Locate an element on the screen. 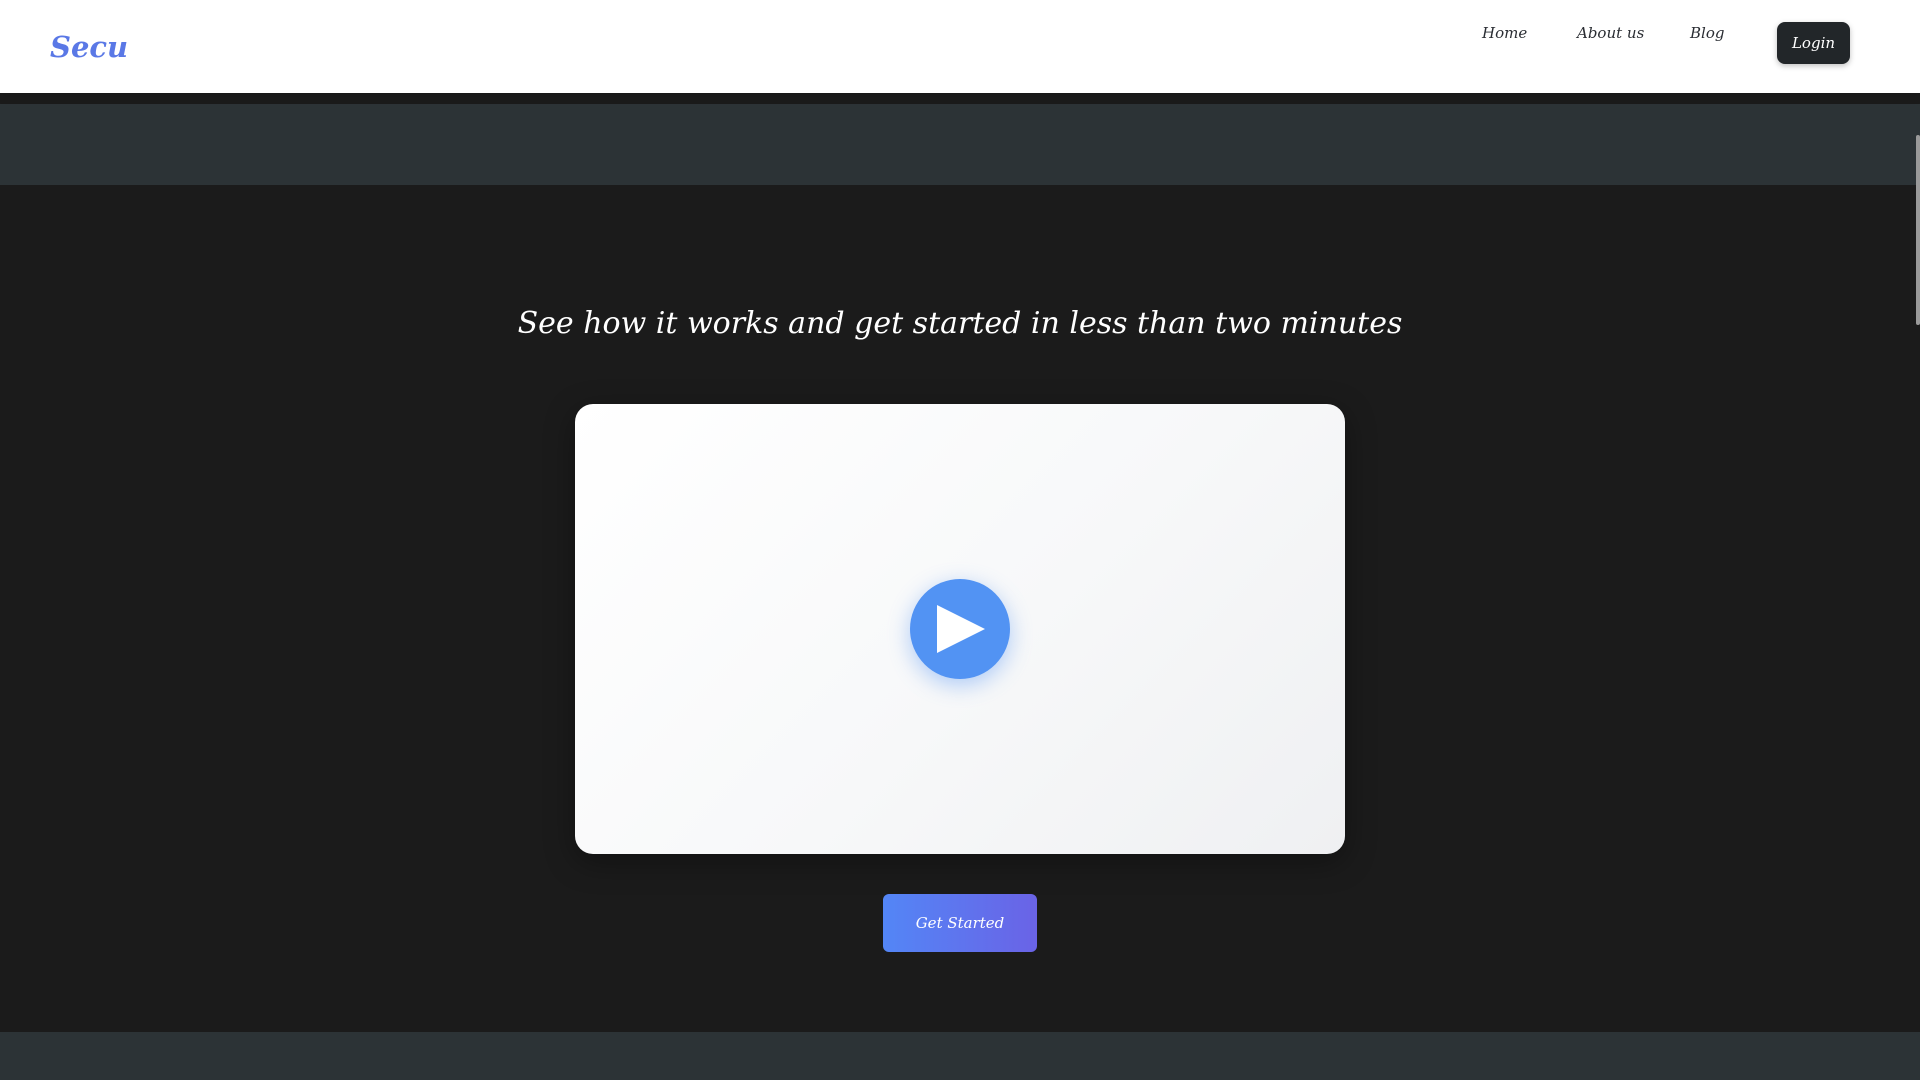  nav-link-blog: Blog is located at coordinates (1707, 33).